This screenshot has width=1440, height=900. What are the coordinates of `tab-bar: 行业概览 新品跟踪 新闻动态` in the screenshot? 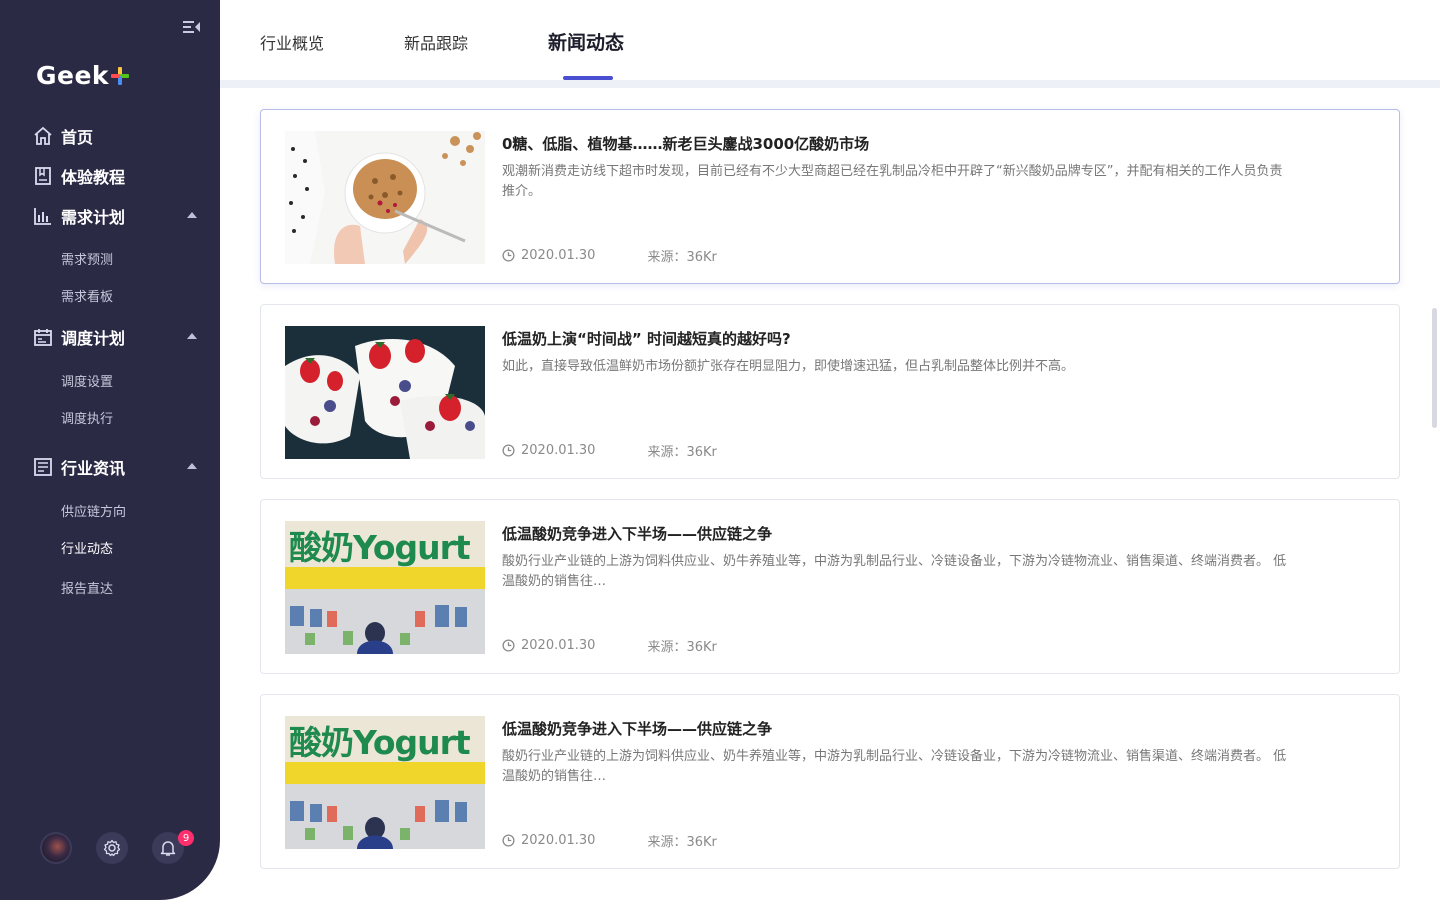 It's located at (830, 40).